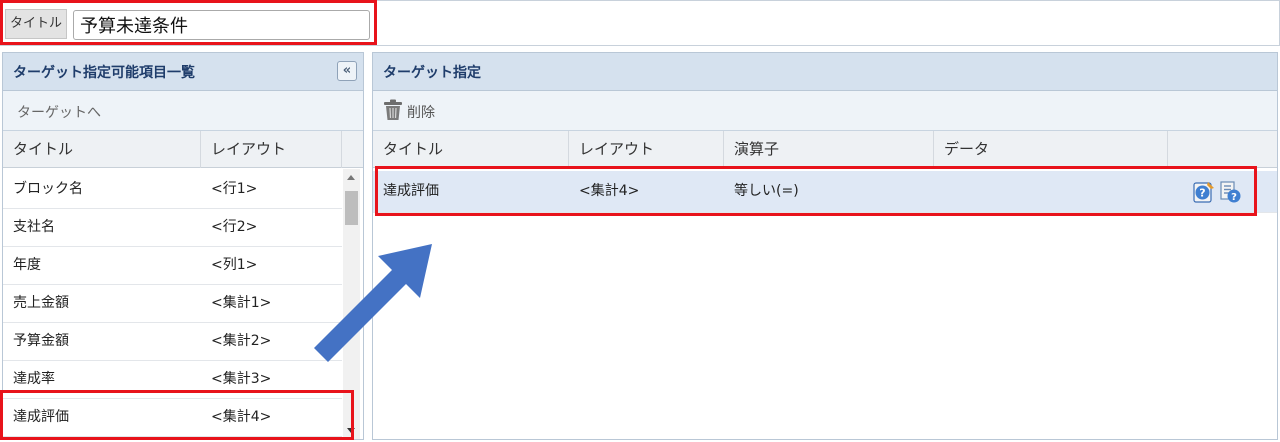 This screenshot has width=1280, height=442. I want to click on scroll-up-icon, so click(351, 177).